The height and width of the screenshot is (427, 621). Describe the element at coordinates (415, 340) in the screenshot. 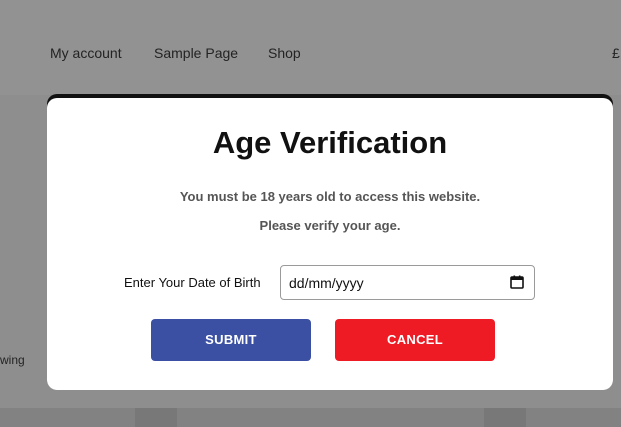

I see `cancel-button: CANCEL` at that location.